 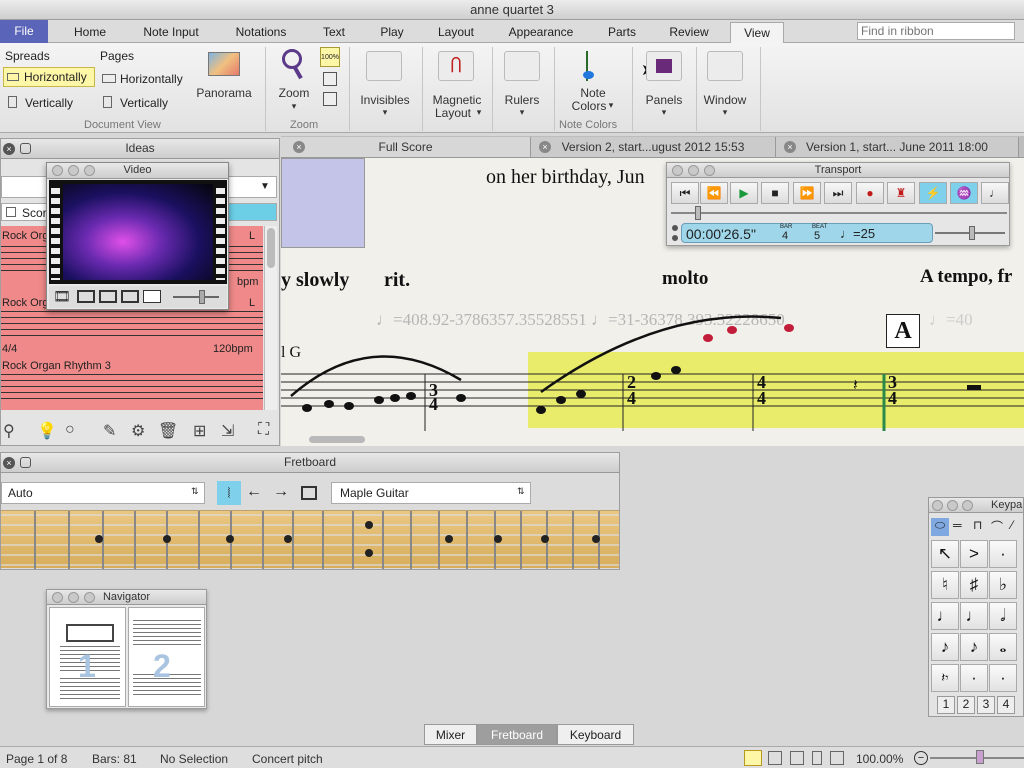 I want to click on keypad-eighth-key: ♪, so click(x=974, y=647).